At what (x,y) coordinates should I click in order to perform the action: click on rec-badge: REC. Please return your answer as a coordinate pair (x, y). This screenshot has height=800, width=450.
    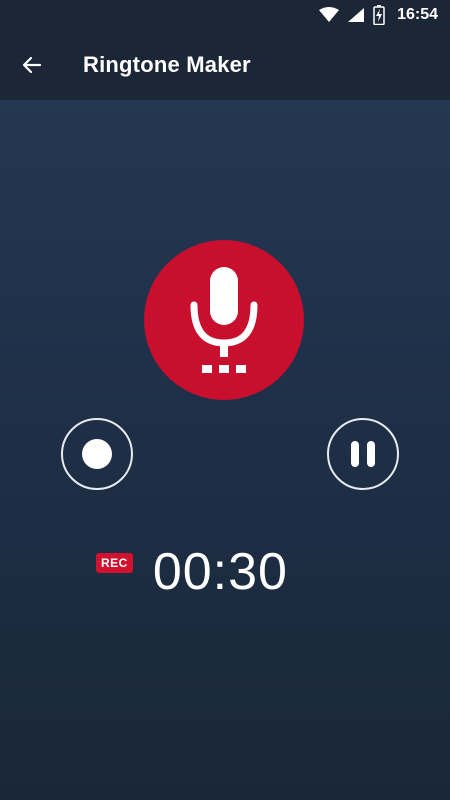
    Looking at the image, I should click on (114, 563).